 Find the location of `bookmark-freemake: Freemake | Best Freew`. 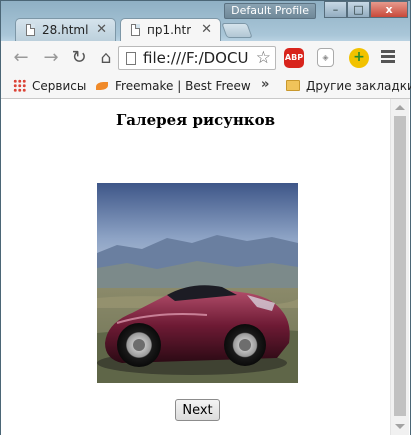

bookmark-freemake: Freemake | Best Freew is located at coordinates (173, 86).